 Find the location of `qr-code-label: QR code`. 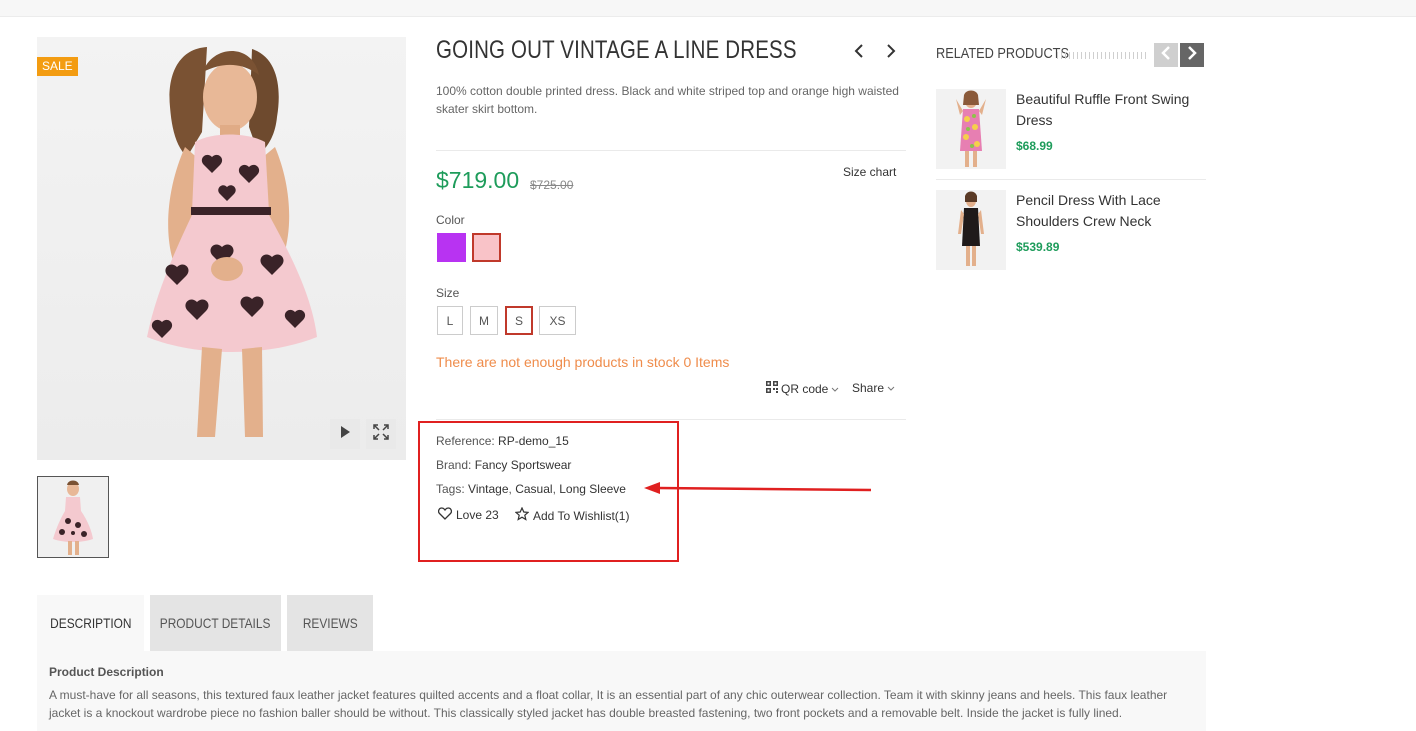

qr-code-label: QR code is located at coordinates (805, 388).